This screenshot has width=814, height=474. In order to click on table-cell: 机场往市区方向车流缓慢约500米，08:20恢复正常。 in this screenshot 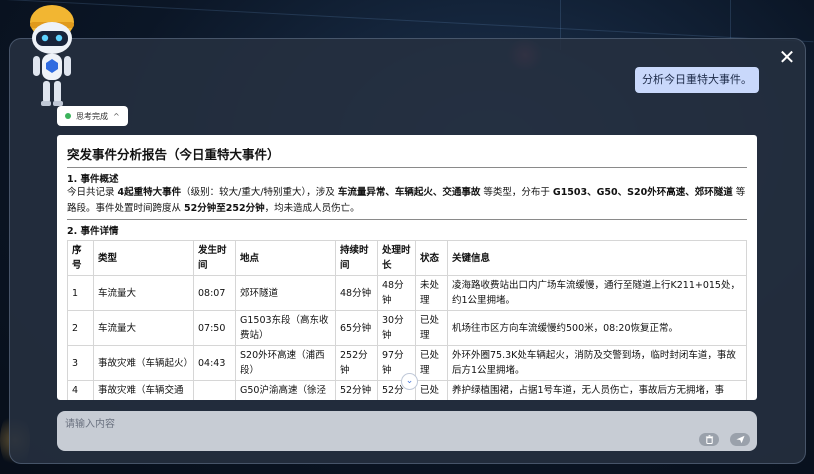, I will do `click(597, 328)`.